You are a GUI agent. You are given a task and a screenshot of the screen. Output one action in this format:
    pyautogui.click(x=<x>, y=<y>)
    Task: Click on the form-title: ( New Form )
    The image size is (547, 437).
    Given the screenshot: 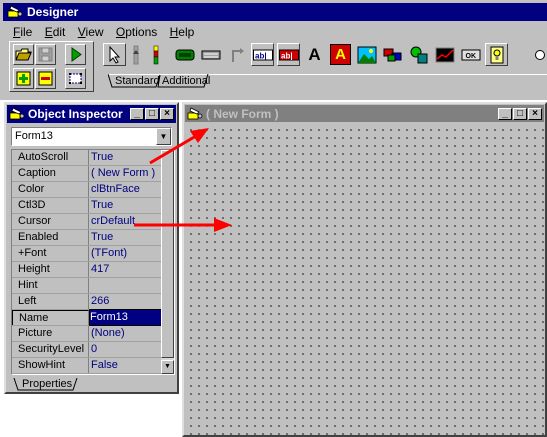 What is the action you would take?
    pyautogui.click(x=242, y=113)
    